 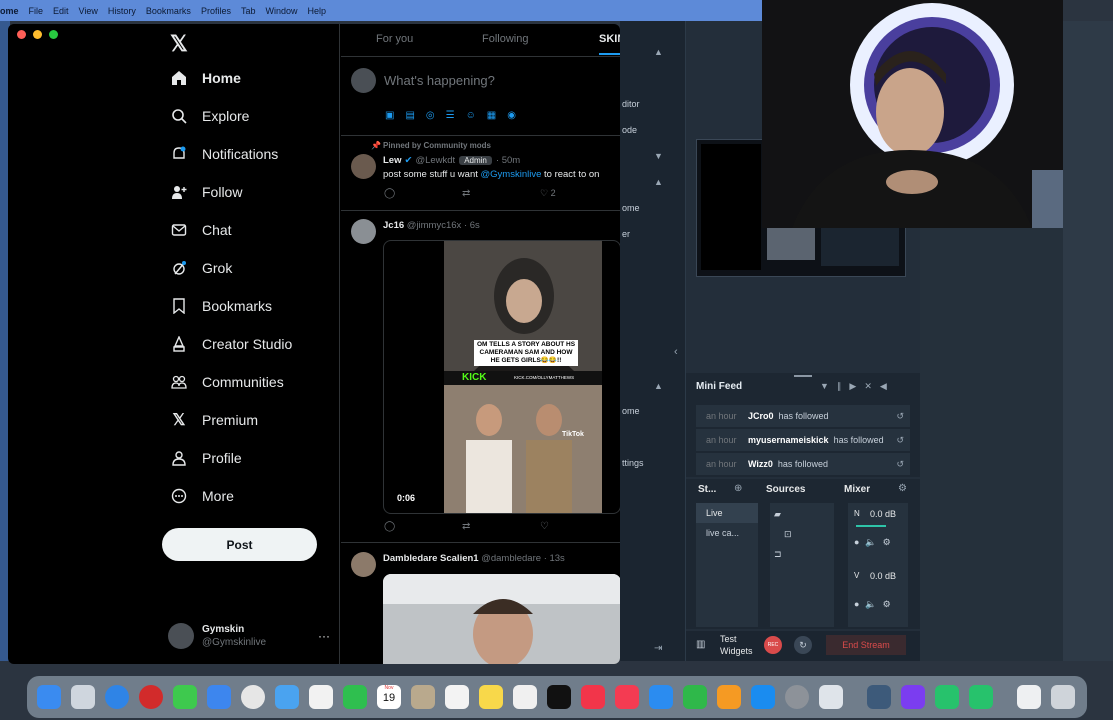 What do you see at coordinates (803, 645) in the screenshot?
I see `replay-buffer-icon: ↻` at bounding box center [803, 645].